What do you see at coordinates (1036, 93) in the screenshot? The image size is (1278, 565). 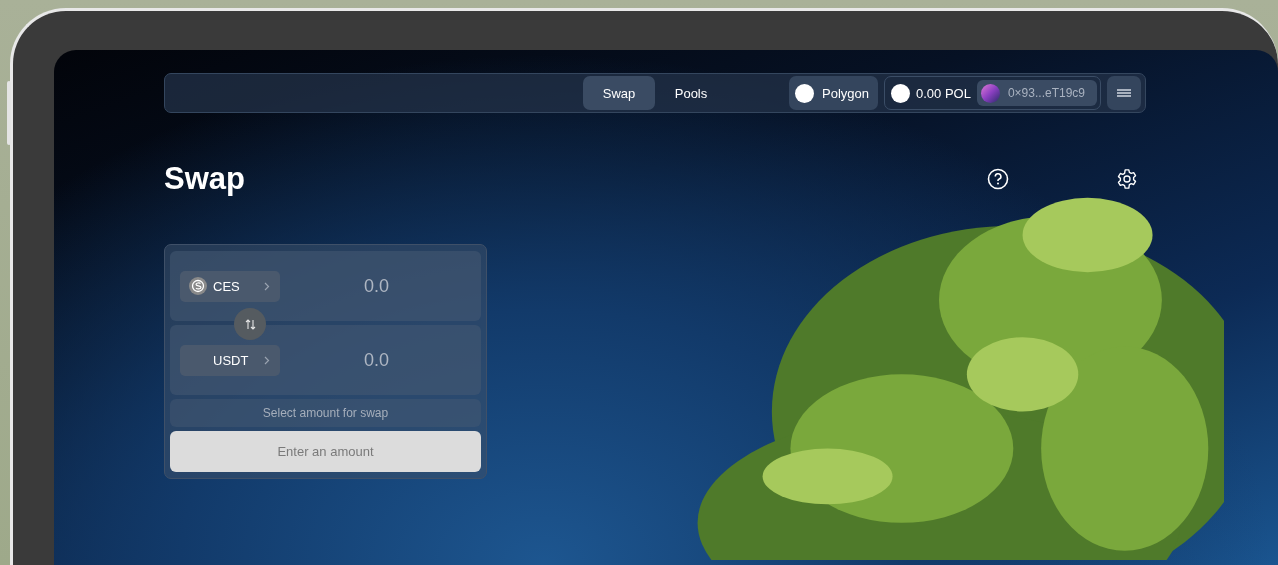 I see `address-button: 0×93...eT19c9` at bounding box center [1036, 93].